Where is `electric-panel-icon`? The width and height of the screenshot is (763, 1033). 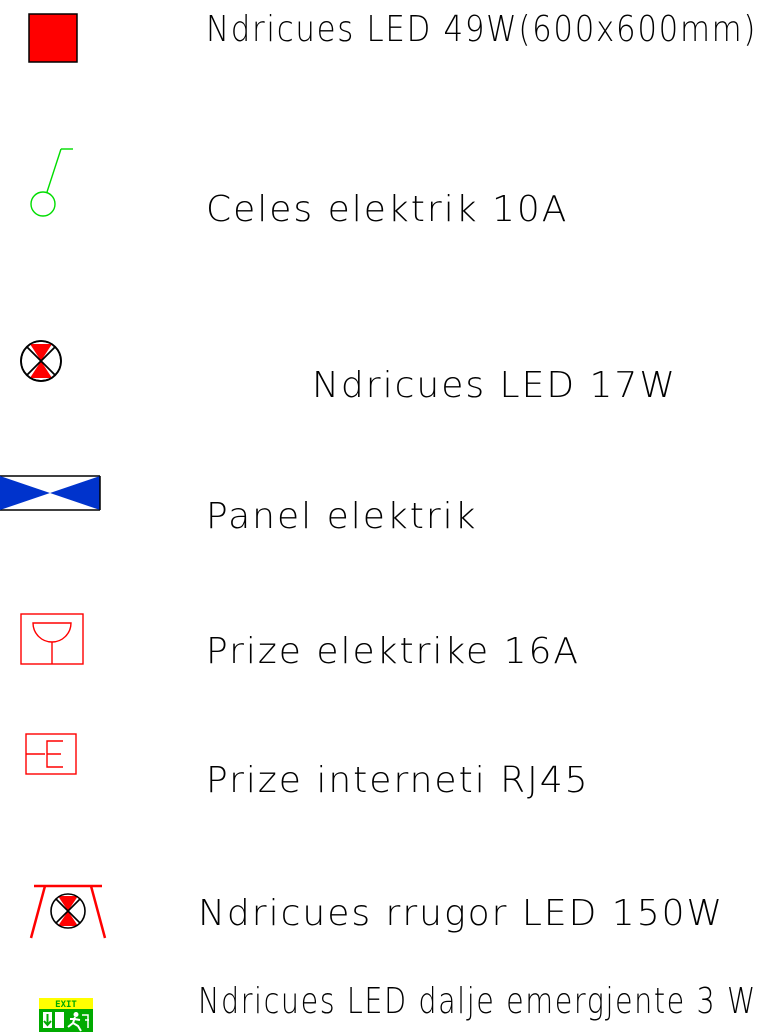 electric-panel-icon is located at coordinates (50, 493).